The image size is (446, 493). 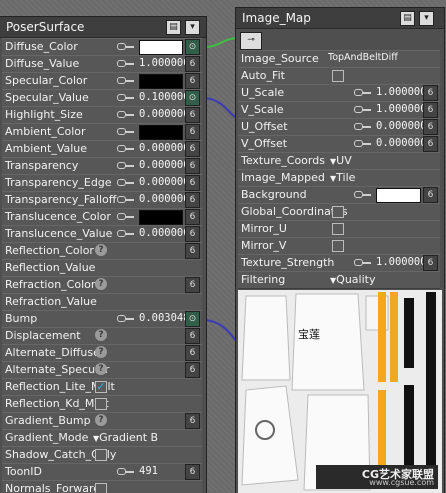 I want to click on param-row-shadow-catch-only: Shadow_Catch_Only, so click(x=102, y=455).